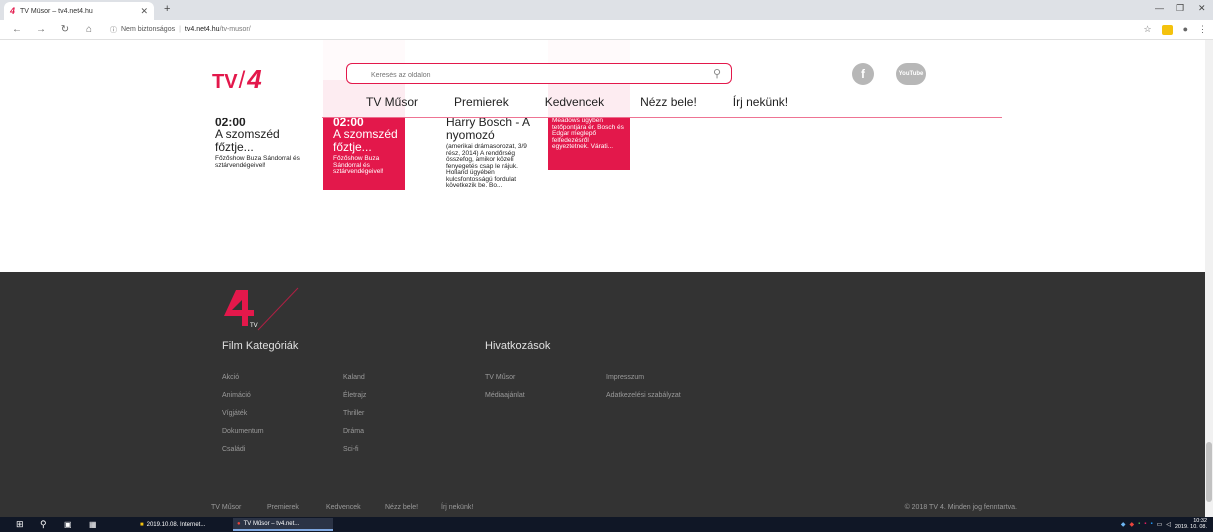 The height and width of the screenshot is (532, 1213). Describe the element at coordinates (1160, 524) in the screenshot. I see `network-icon: ▭` at that location.